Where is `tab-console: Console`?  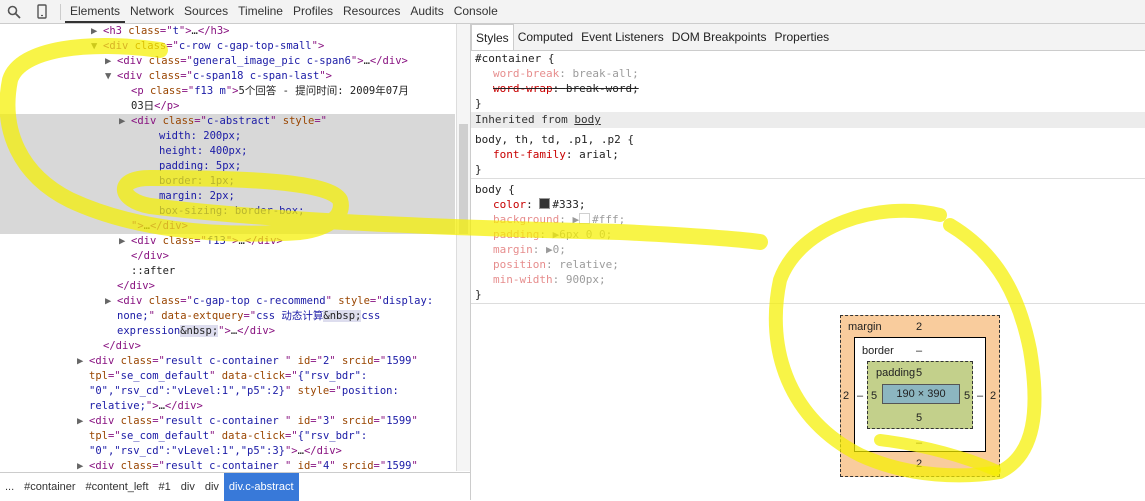
tab-console: Console is located at coordinates (476, 11).